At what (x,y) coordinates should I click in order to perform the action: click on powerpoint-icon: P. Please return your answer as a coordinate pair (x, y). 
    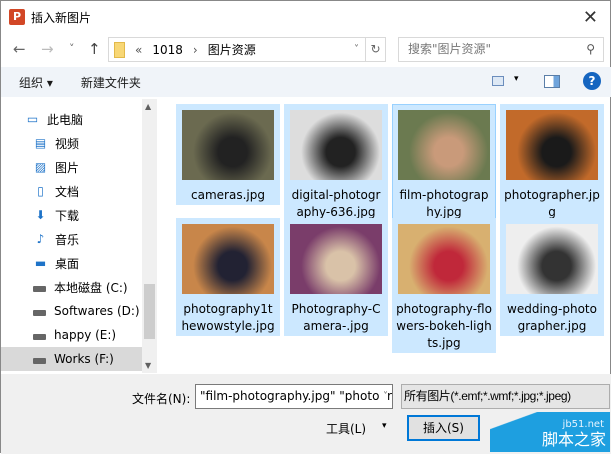
    Looking at the image, I should click on (17, 17).